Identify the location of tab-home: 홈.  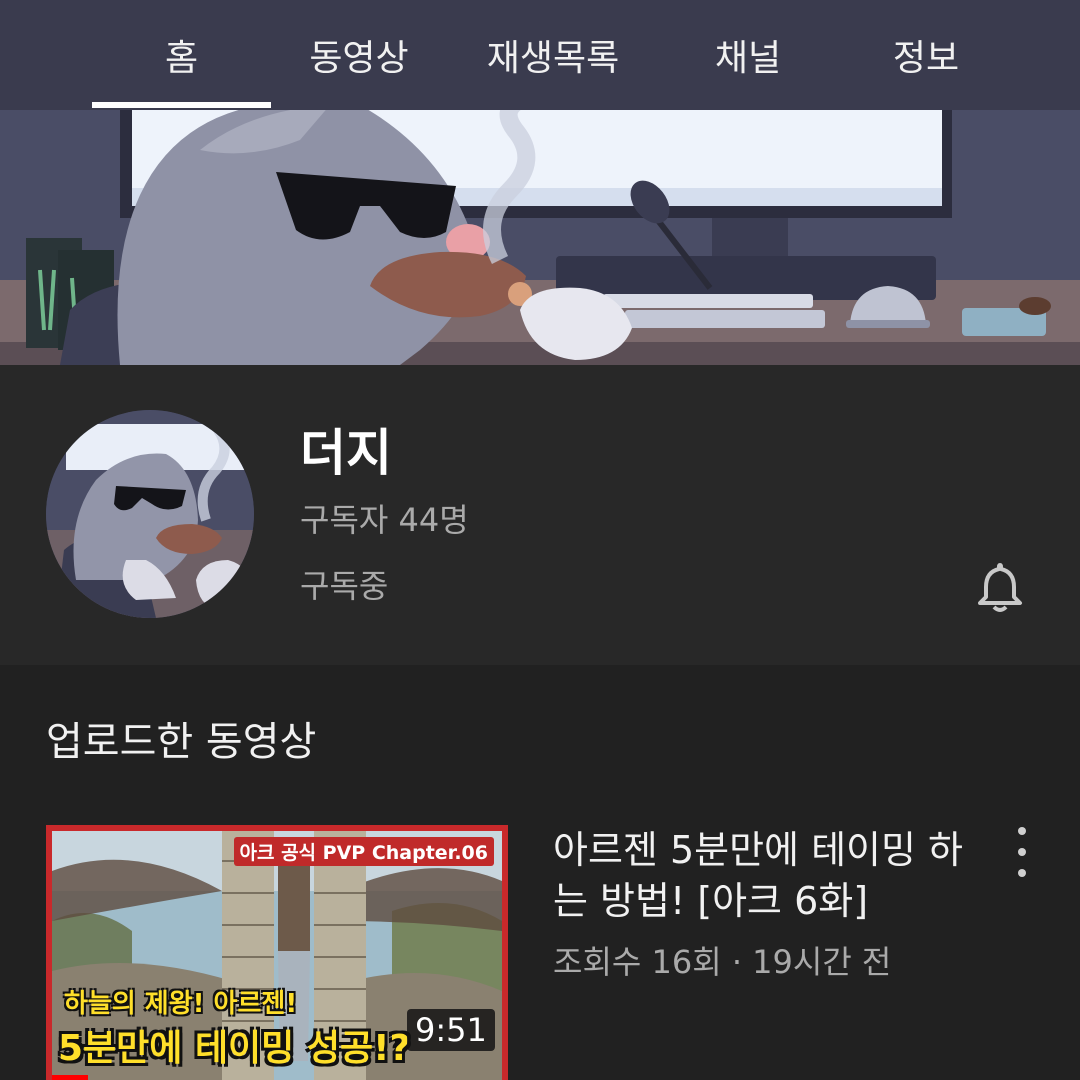
(181, 55).